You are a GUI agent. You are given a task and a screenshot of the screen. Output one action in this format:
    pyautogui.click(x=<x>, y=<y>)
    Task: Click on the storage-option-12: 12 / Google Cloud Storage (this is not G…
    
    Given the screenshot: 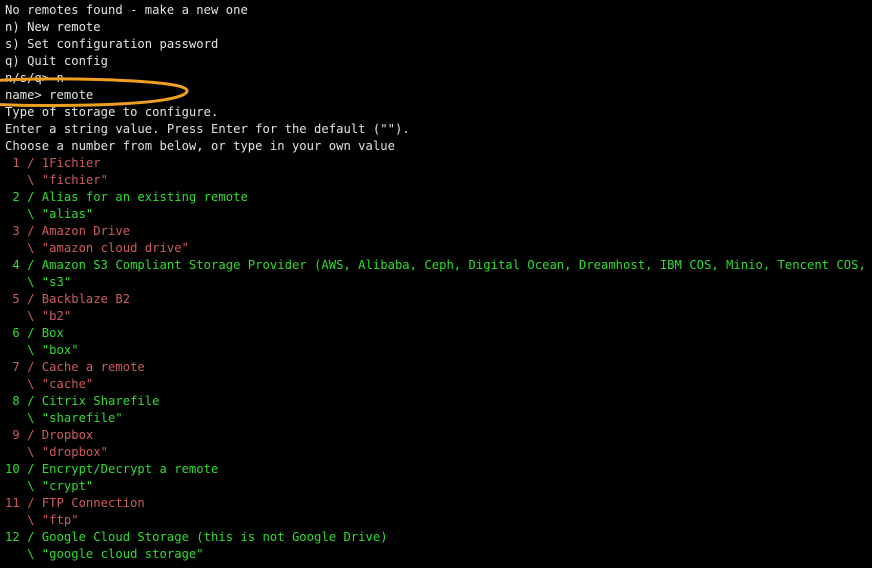 What is the action you would take?
    pyautogui.click(x=438, y=537)
    